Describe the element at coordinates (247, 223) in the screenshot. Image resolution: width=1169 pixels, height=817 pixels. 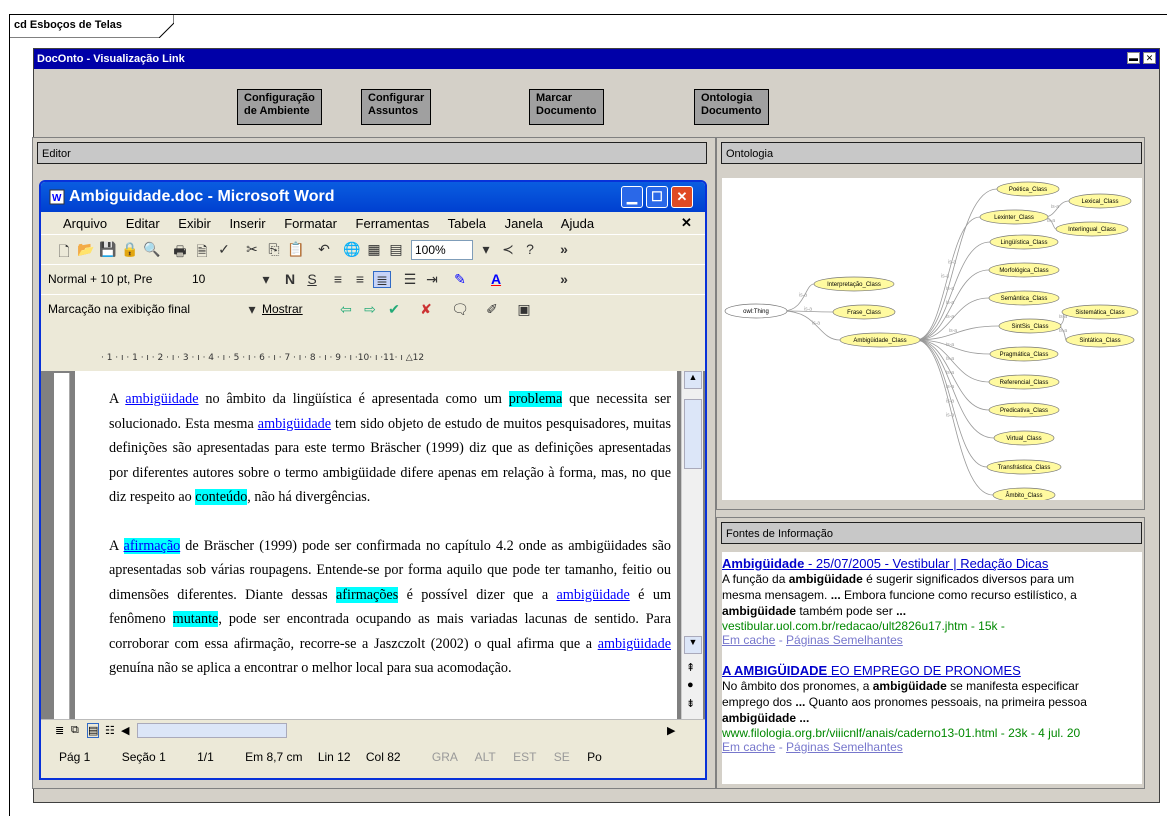
I see `menu-inserir: Inserir` at that location.